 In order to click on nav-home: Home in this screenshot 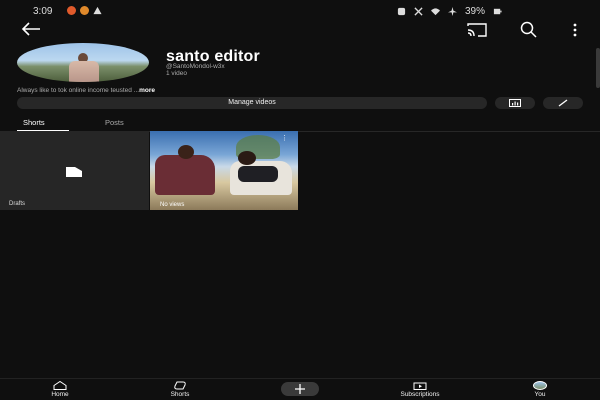, I will do `click(60, 389)`.